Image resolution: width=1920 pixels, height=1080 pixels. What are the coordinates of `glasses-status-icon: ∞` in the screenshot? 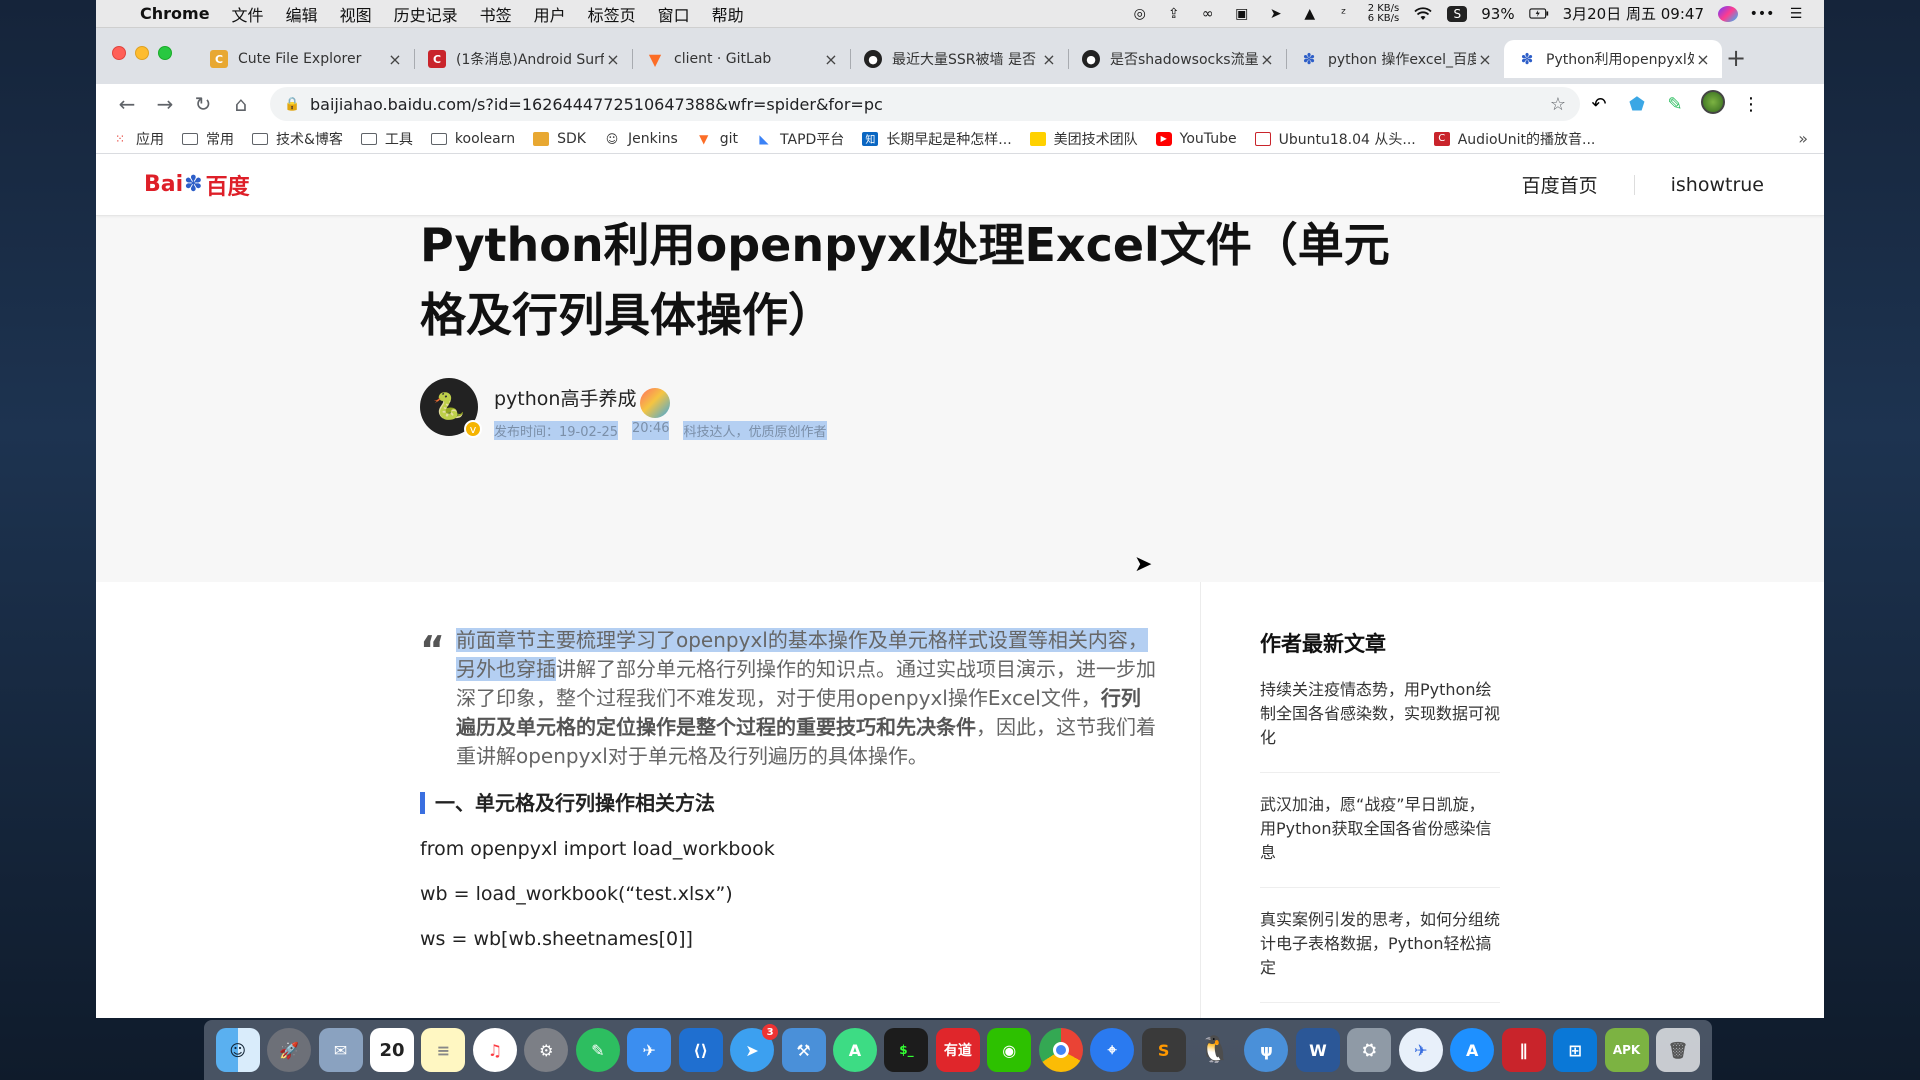 It's located at (1208, 14).